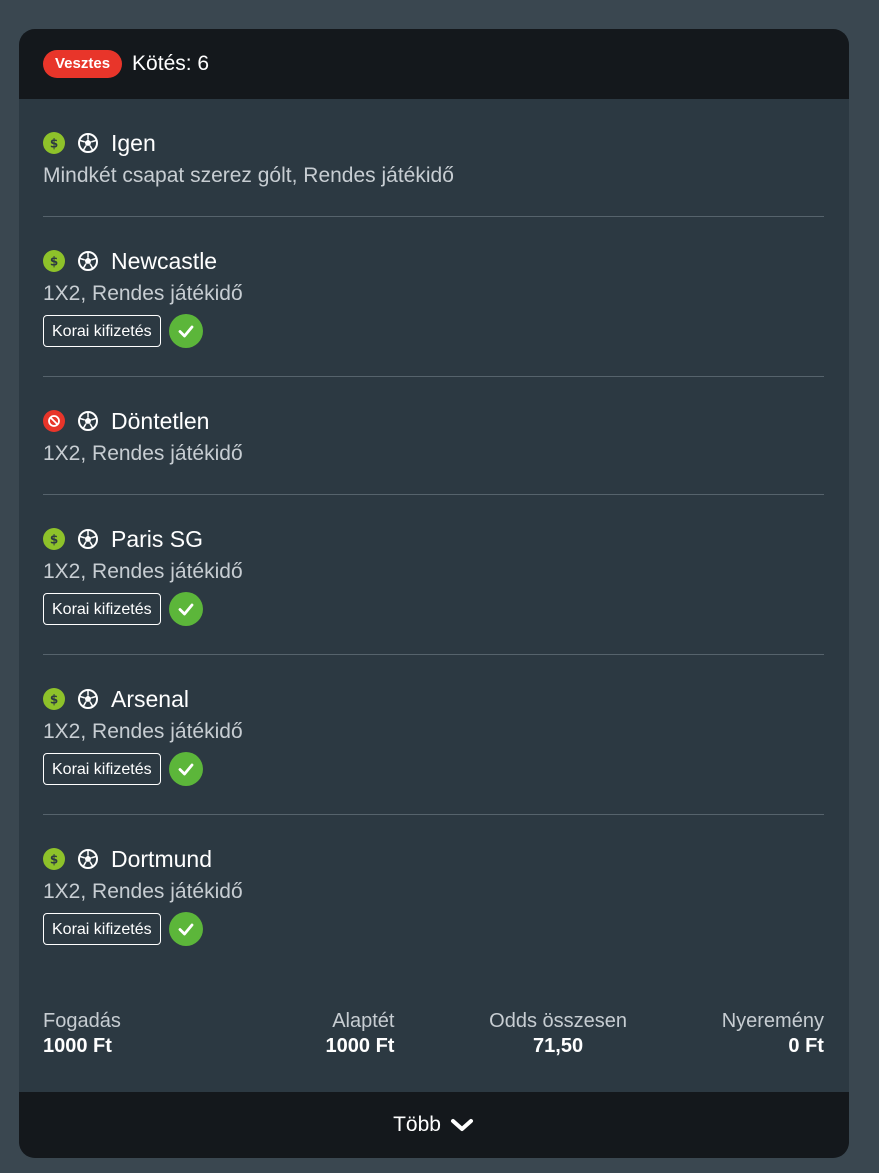 This screenshot has height=1173, width=879. Describe the element at coordinates (773, 1034) in the screenshot. I see `summary-winnings: Nyeremény 0 Ft` at that location.